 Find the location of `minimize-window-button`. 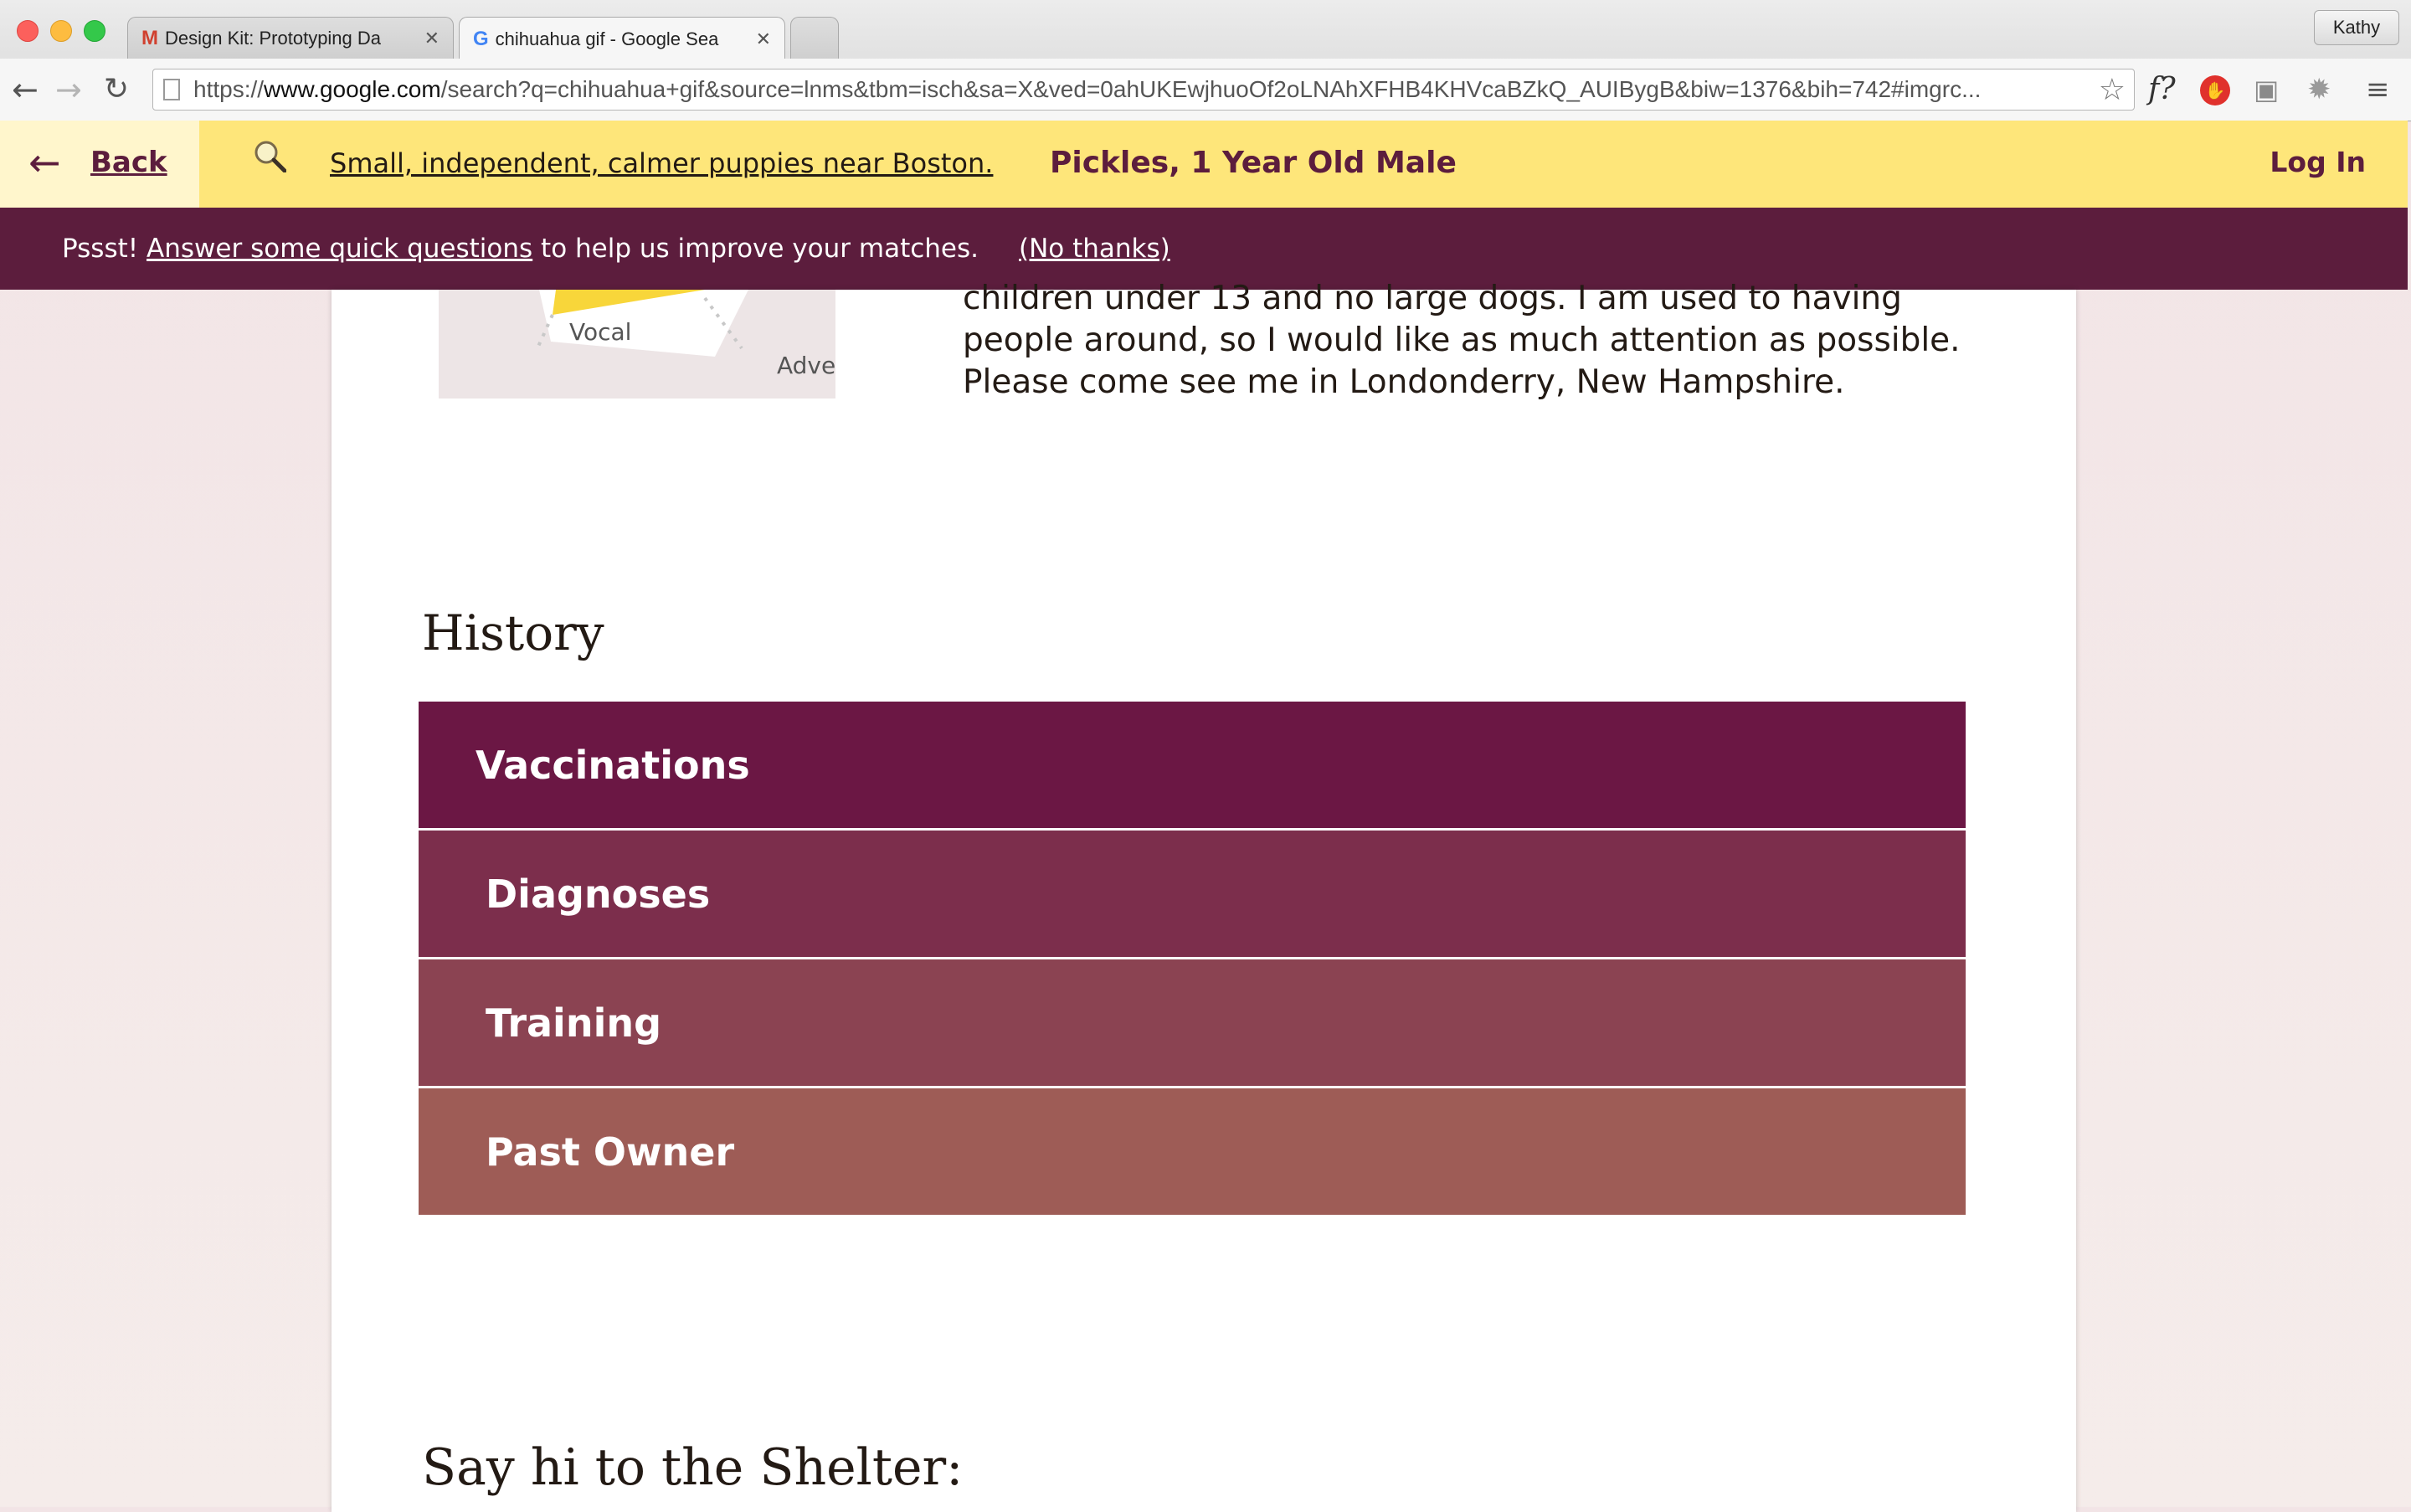

minimize-window-button is located at coordinates (61, 31).